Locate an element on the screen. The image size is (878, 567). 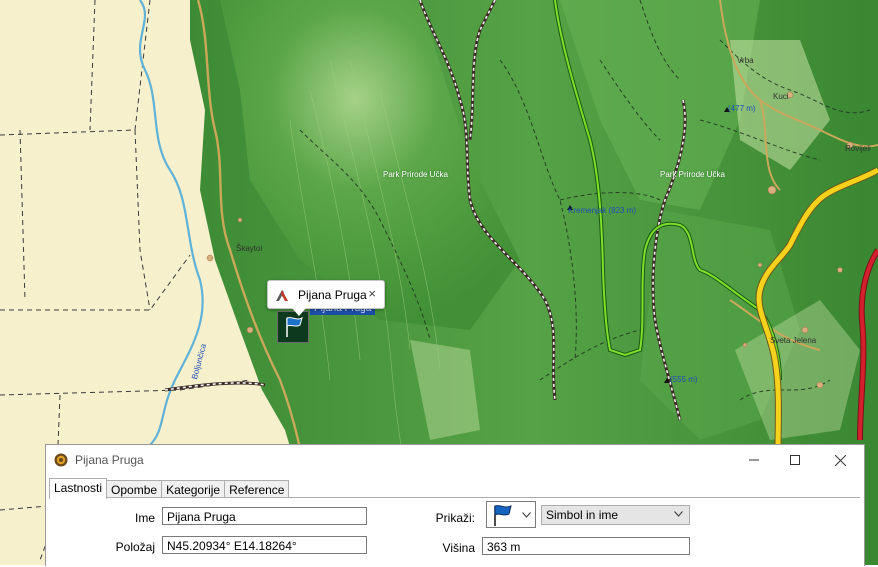
map-label-sveta-jelena: Sveta Jelena is located at coordinates (793, 340).